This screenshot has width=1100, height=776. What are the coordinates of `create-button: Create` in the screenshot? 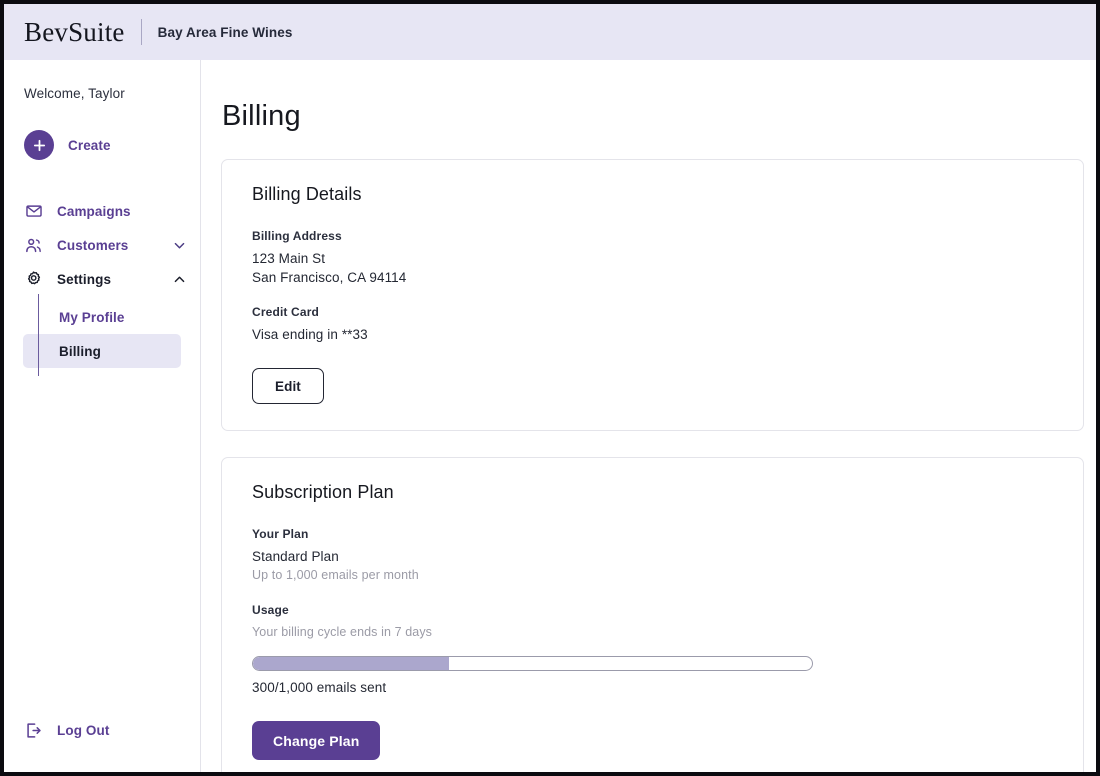 It's located at (102, 145).